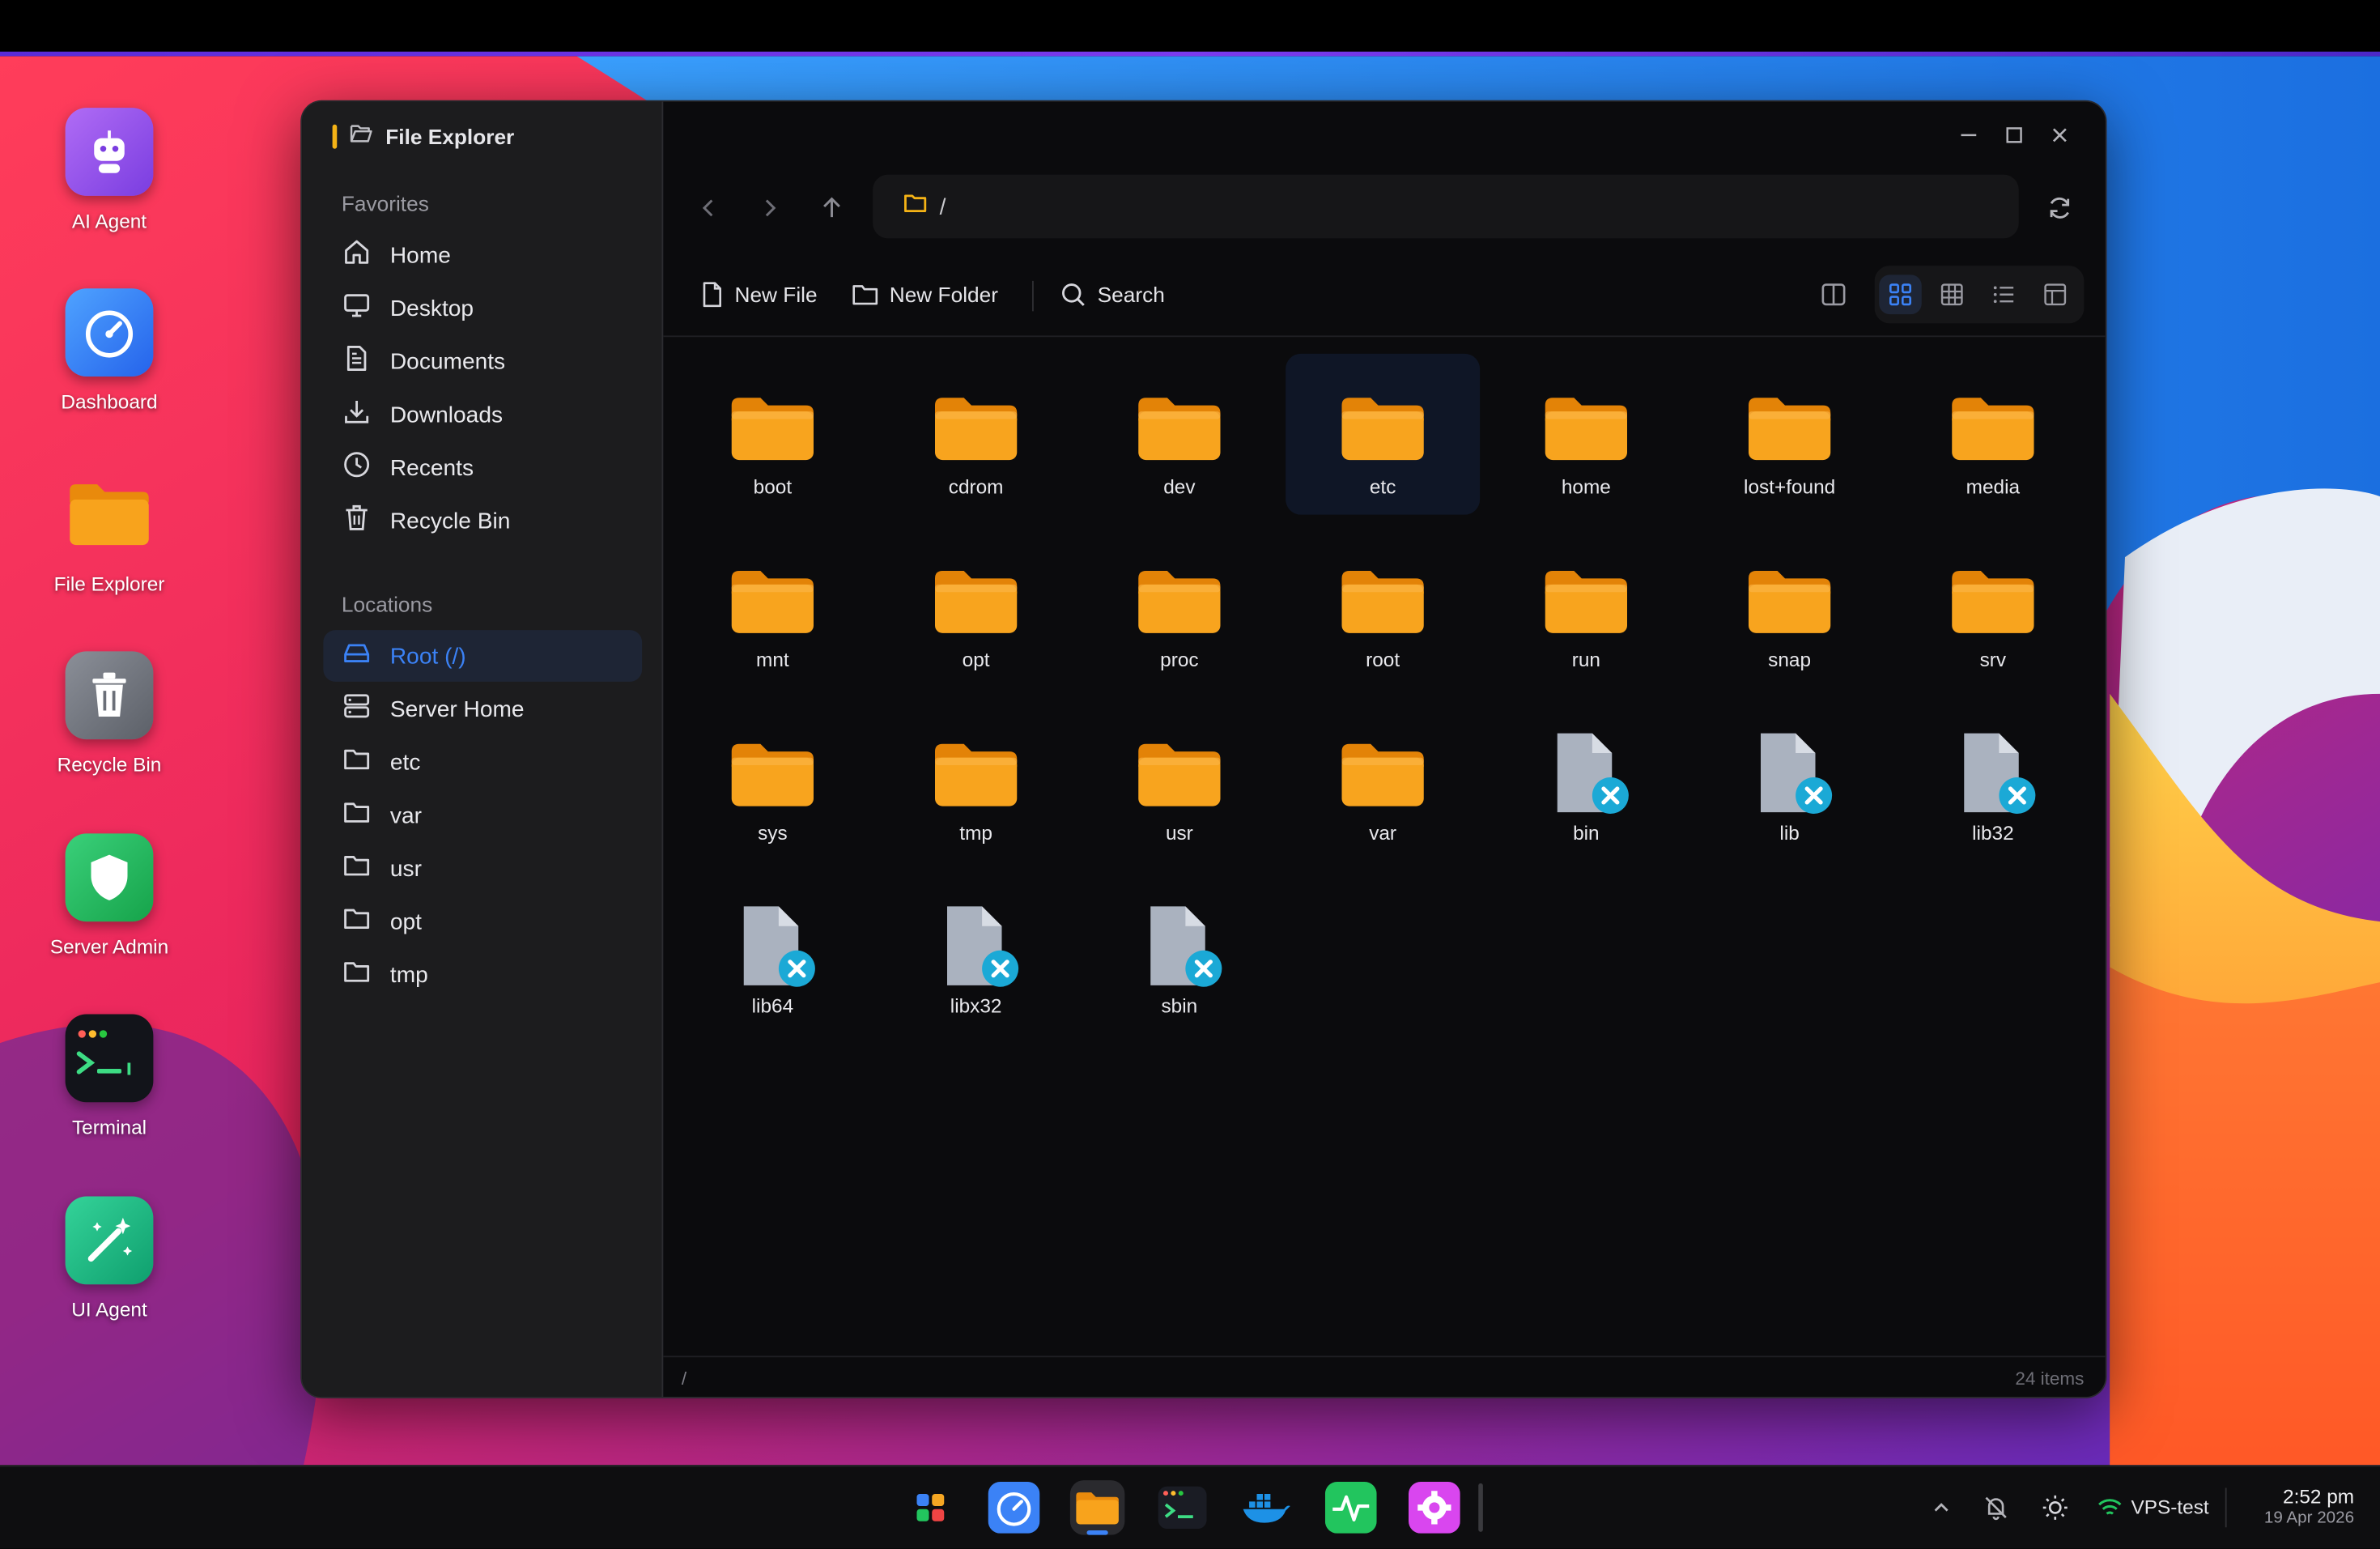 The height and width of the screenshot is (1549, 2380). I want to click on file-icon, so click(712, 295).